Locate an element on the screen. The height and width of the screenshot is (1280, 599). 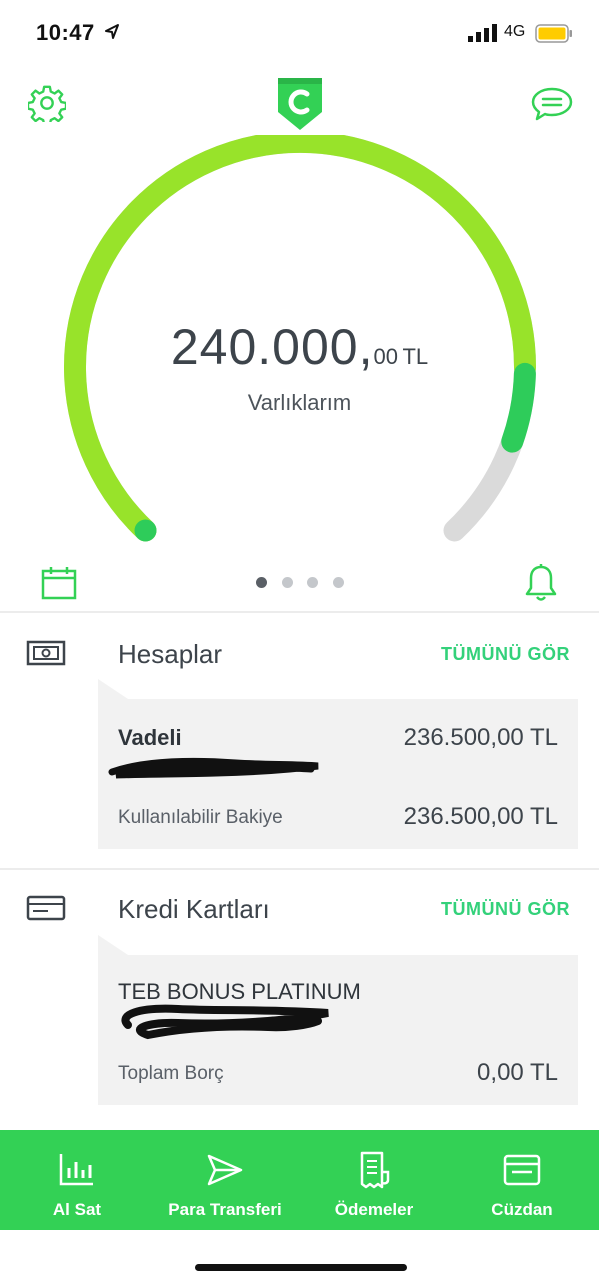
total-assets-amount: 240.000,00 TL is located at coordinates (299, 347).